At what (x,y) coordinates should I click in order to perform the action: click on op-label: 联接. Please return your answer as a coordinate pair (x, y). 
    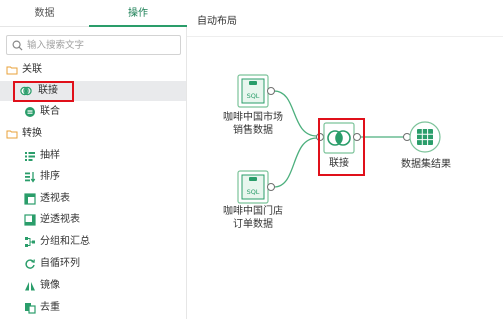
    Looking at the image, I should click on (48, 90).